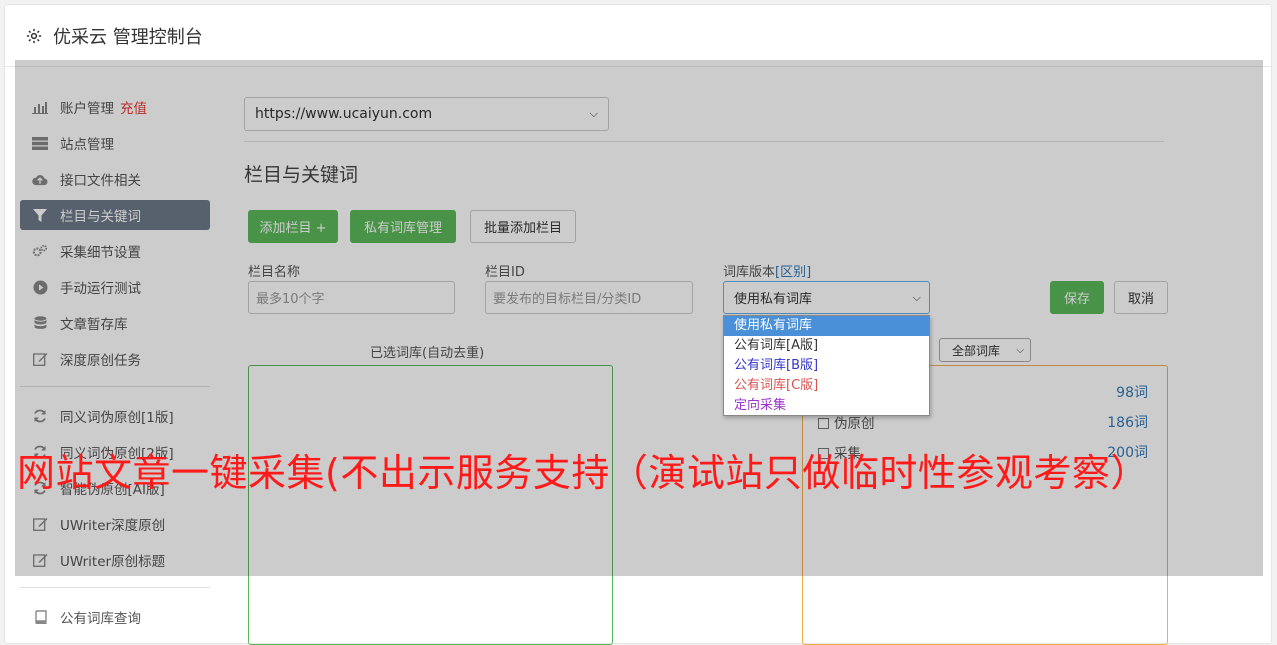 This screenshot has width=1277, height=645. Describe the element at coordinates (793, 272) in the screenshot. I see `lib-version-diff-link: [区别]` at that location.